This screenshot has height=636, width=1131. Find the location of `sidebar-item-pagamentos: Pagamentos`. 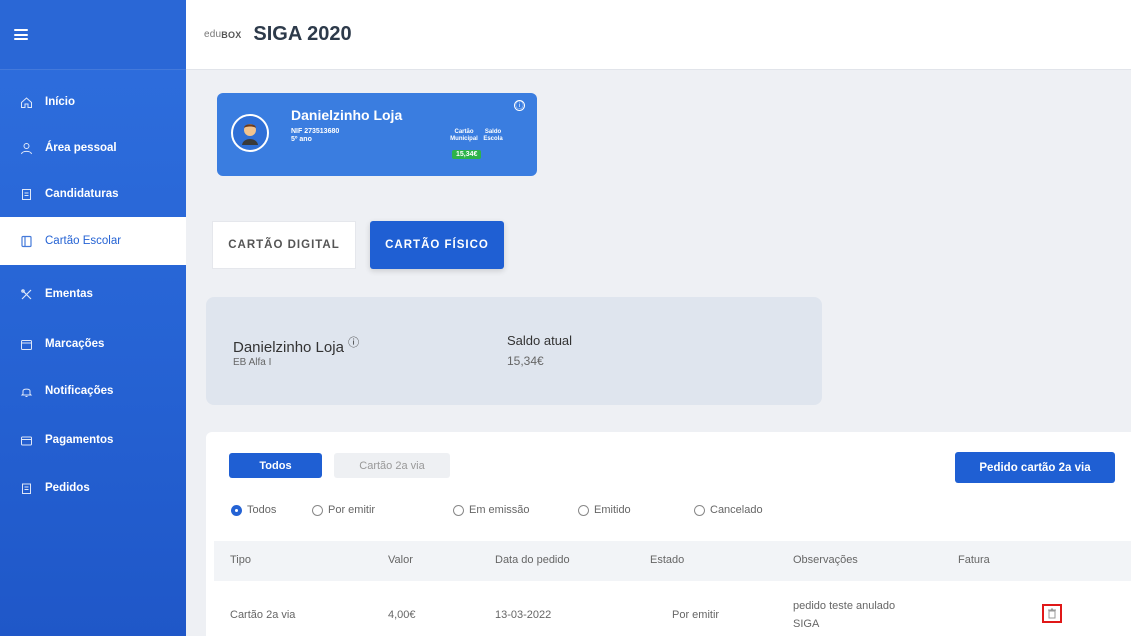

sidebar-item-pagamentos: Pagamentos is located at coordinates (93, 440).